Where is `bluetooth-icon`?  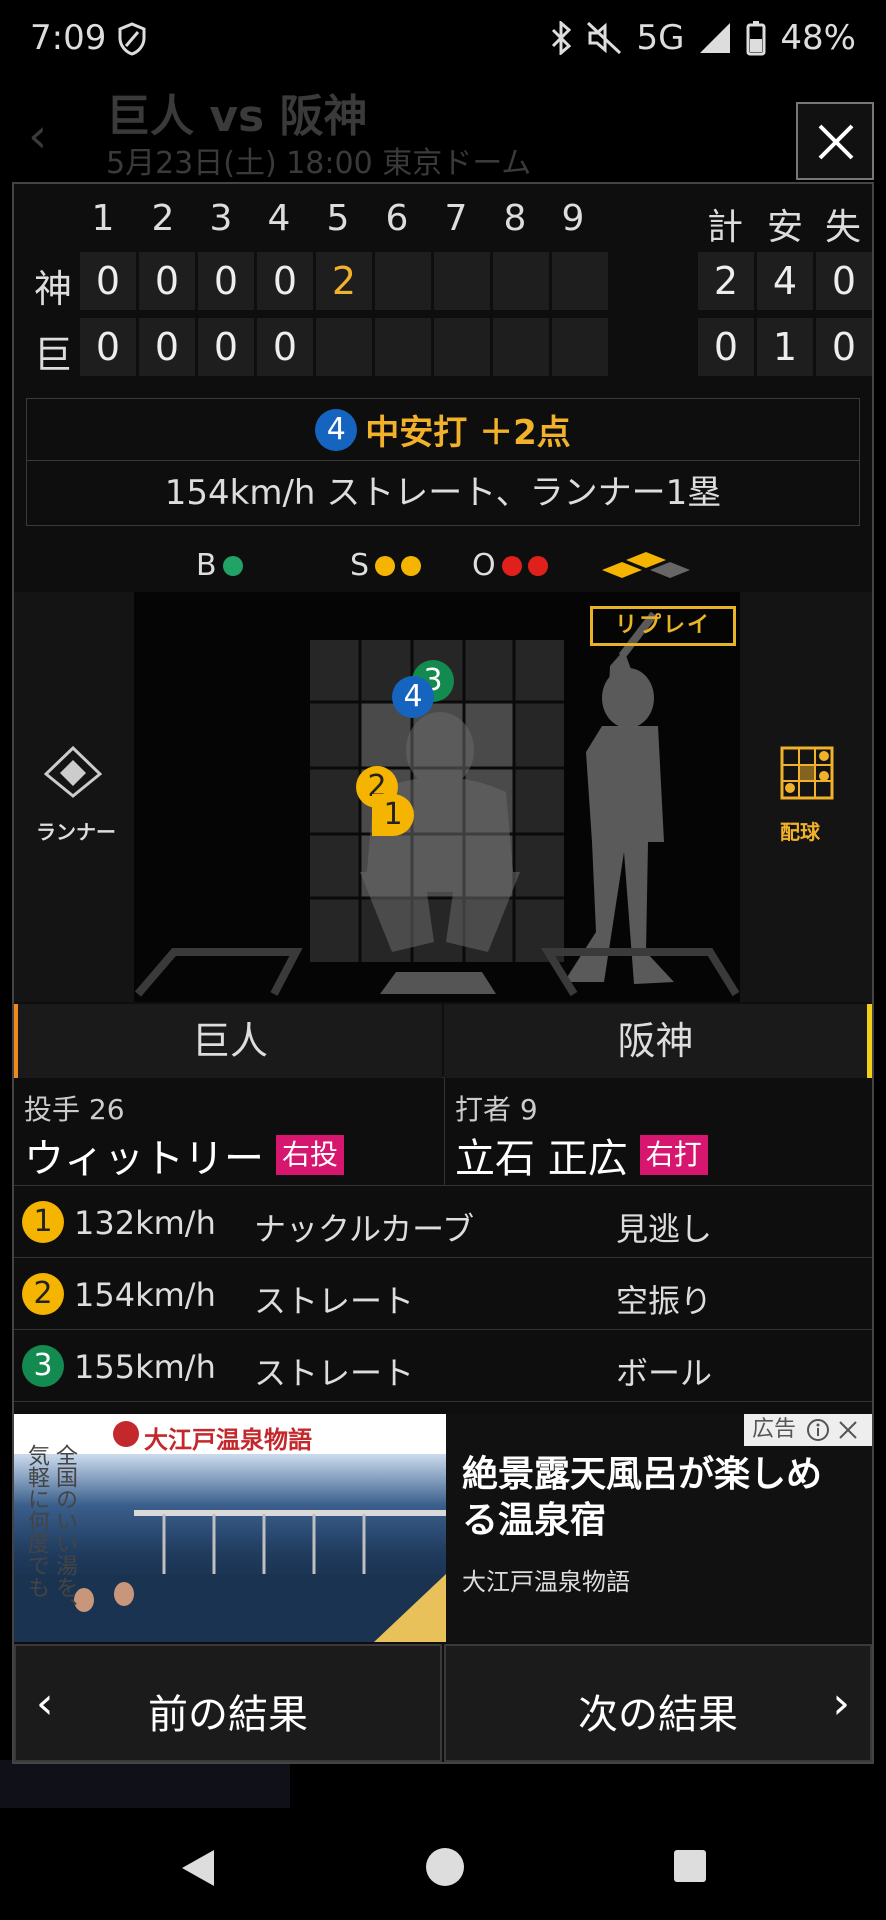 bluetooth-icon is located at coordinates (562, 38).